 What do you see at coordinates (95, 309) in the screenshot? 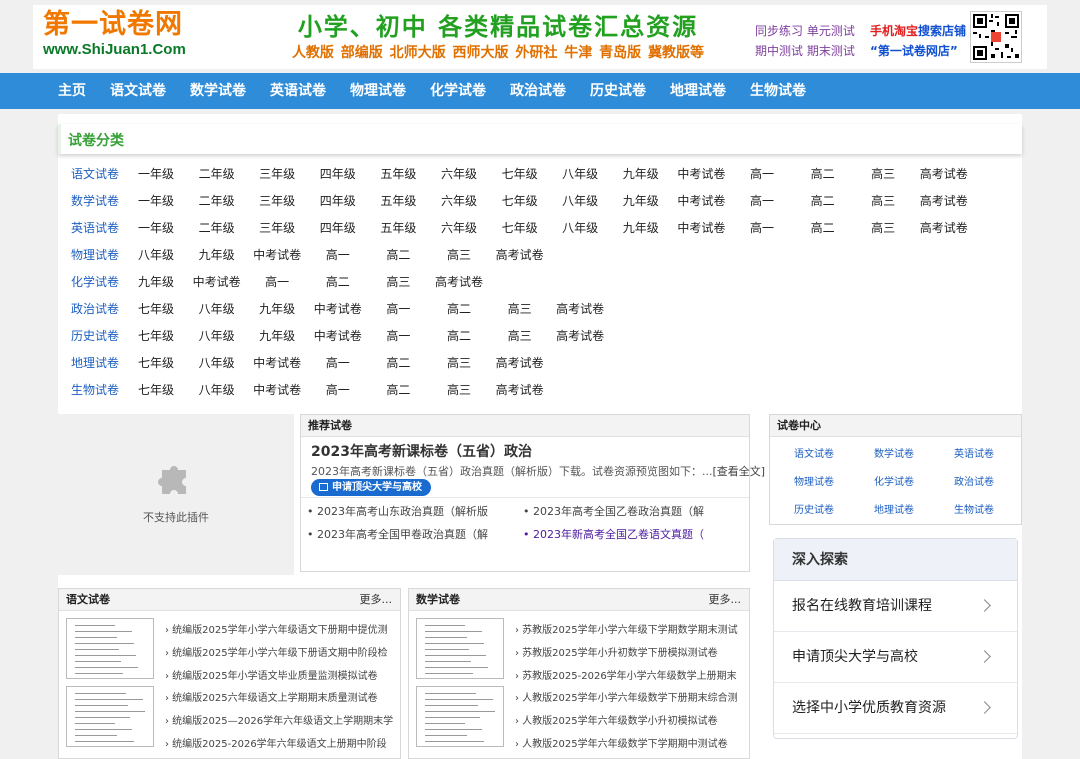
I see `category-row-head: 政治试卷` at bounding box center [95, 309].